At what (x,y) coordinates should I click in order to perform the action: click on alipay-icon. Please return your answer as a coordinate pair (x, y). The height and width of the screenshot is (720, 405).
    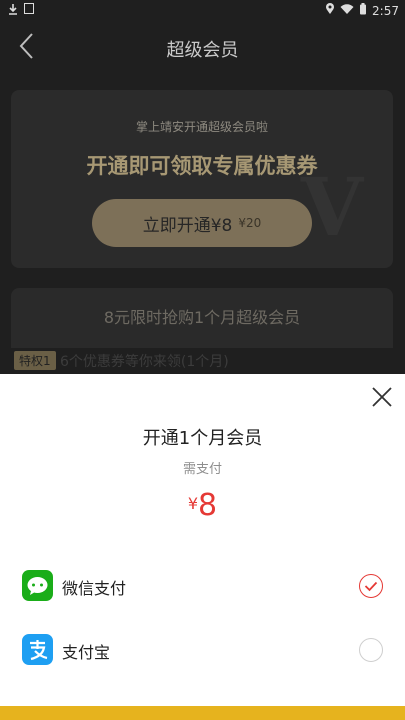
    Looking at the image, I should click on (37, 649).